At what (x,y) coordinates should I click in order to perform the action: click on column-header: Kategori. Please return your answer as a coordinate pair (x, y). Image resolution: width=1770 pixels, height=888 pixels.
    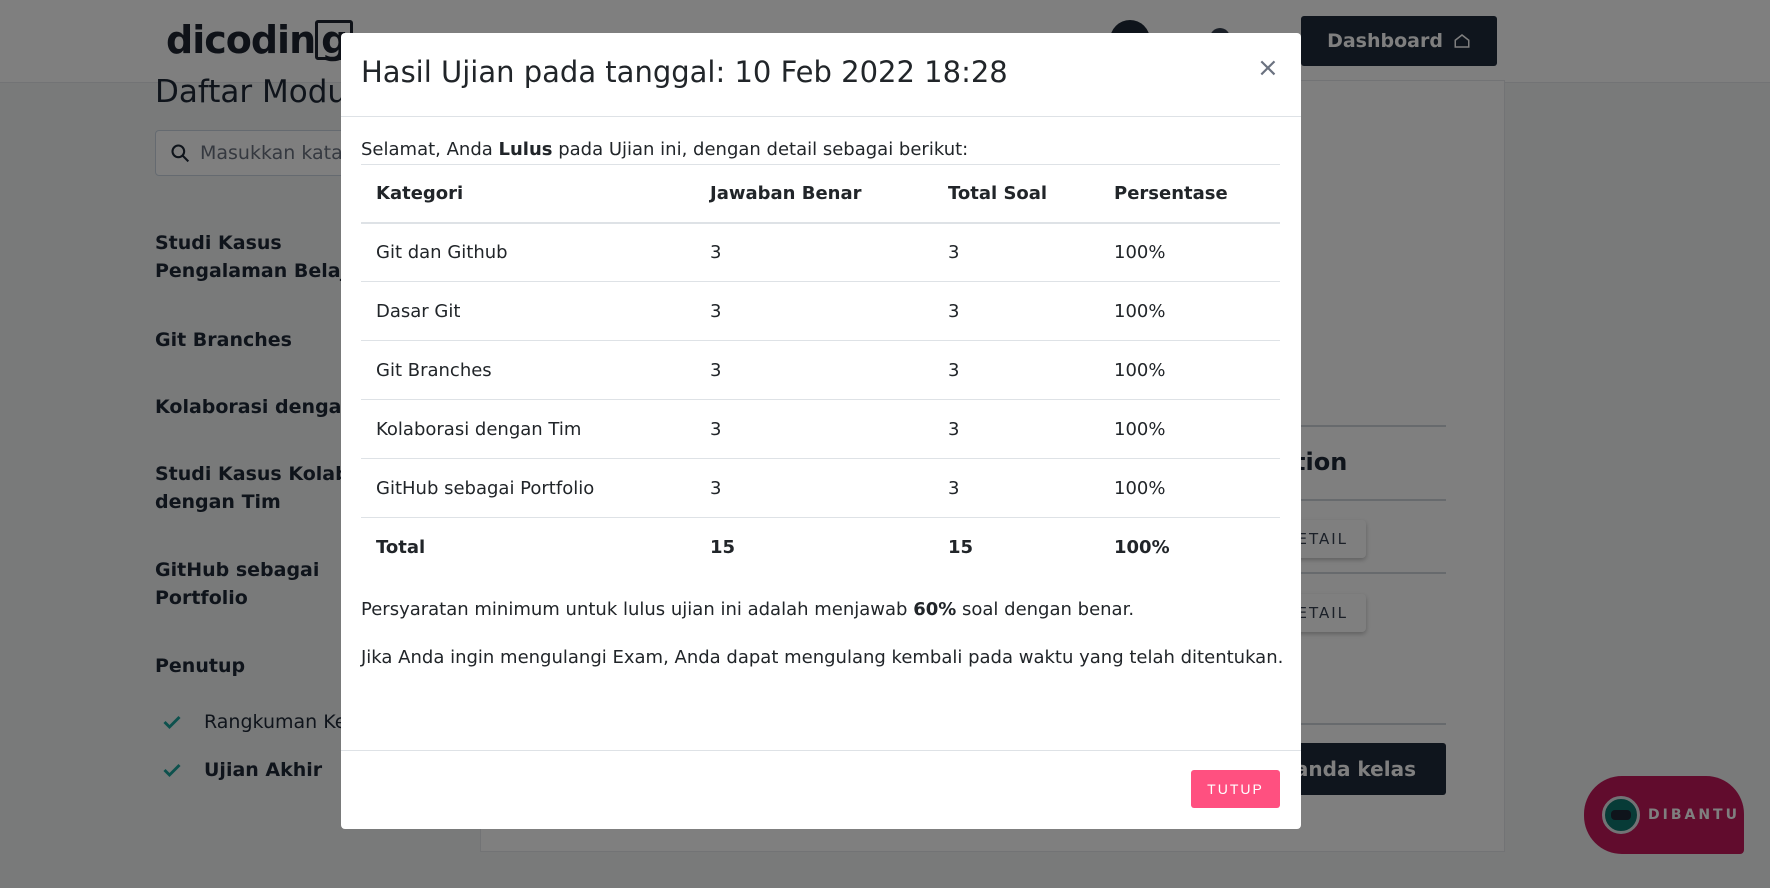
    Looking at the image, I should click on (528, 194).